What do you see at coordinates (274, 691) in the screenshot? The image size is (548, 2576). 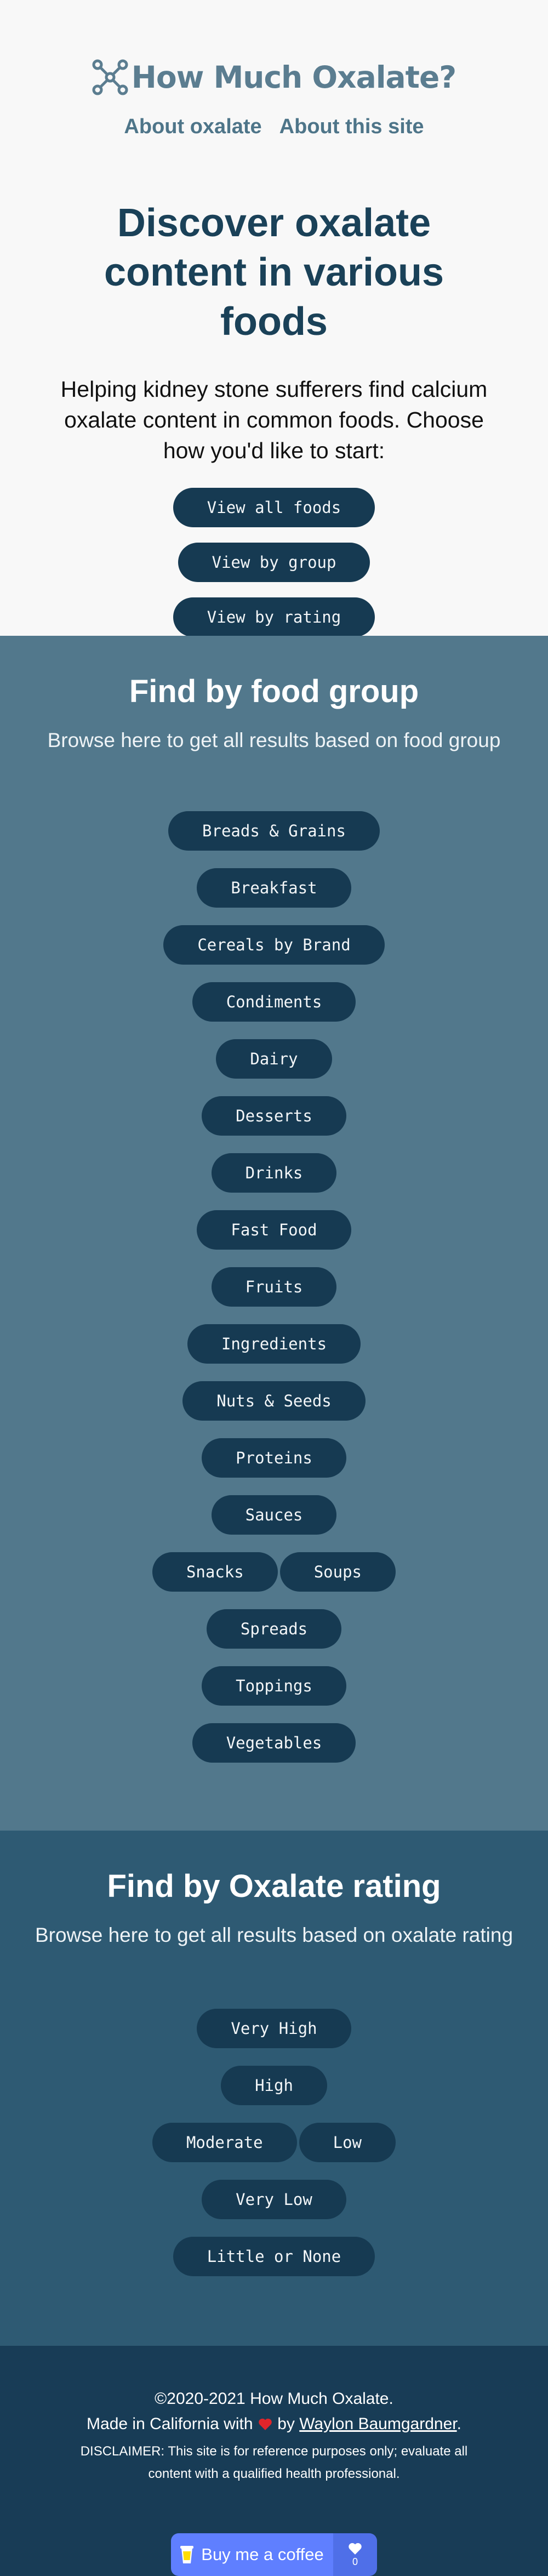 I see `food-group-heading: Find by food group` at bounding box center [274, 691].